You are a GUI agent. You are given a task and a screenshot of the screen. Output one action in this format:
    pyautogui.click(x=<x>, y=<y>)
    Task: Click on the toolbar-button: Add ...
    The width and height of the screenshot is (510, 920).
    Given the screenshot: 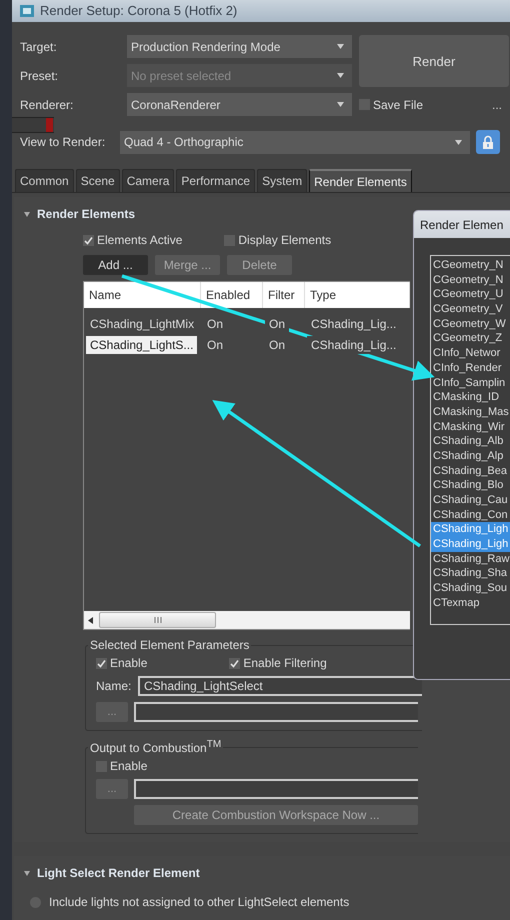 What is the action you would take?
    pyautogui.click(x=115, y=265)
    